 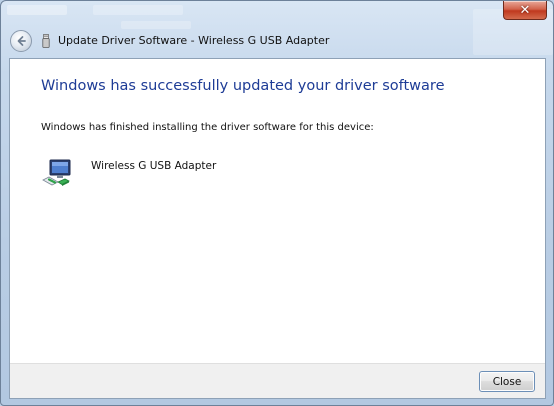 I want to click on back-arrow-icon, so click(x=21, y=41).